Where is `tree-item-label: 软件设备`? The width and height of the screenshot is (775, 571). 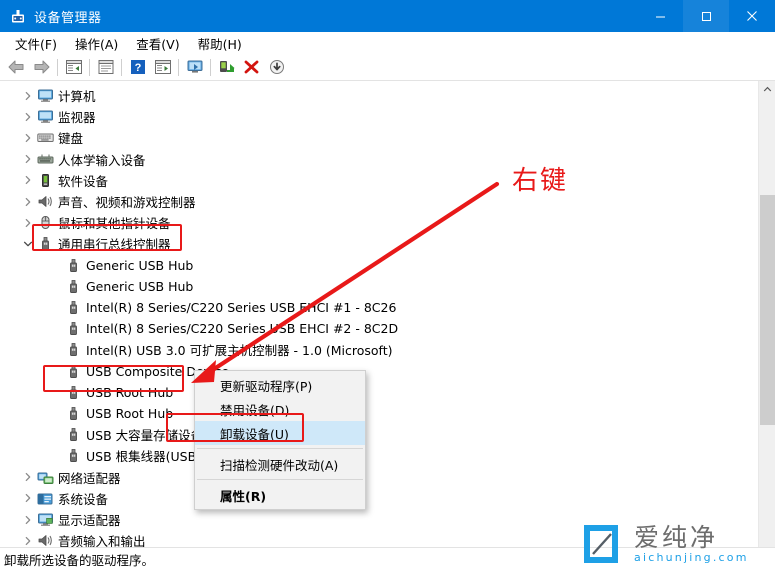
tree-item-label: 软件设备 is located at coordinates (83, 181).